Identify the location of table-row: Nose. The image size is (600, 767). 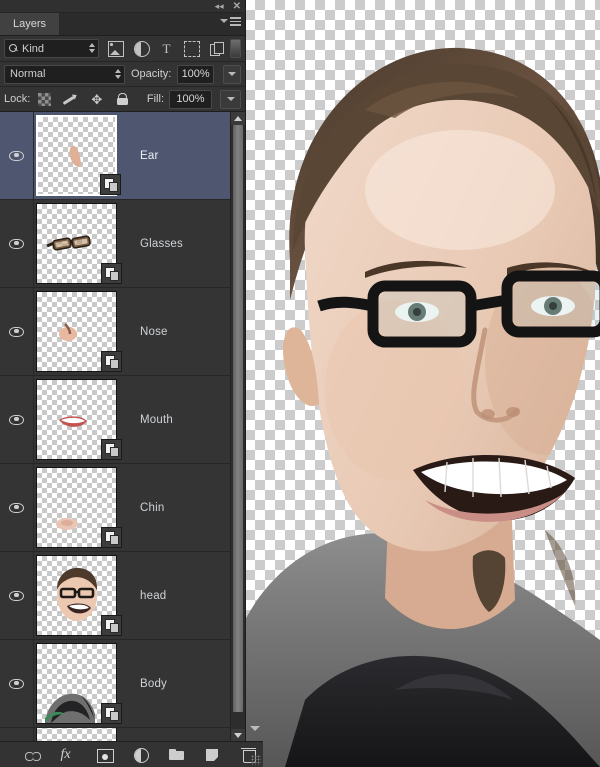
(115, 332).